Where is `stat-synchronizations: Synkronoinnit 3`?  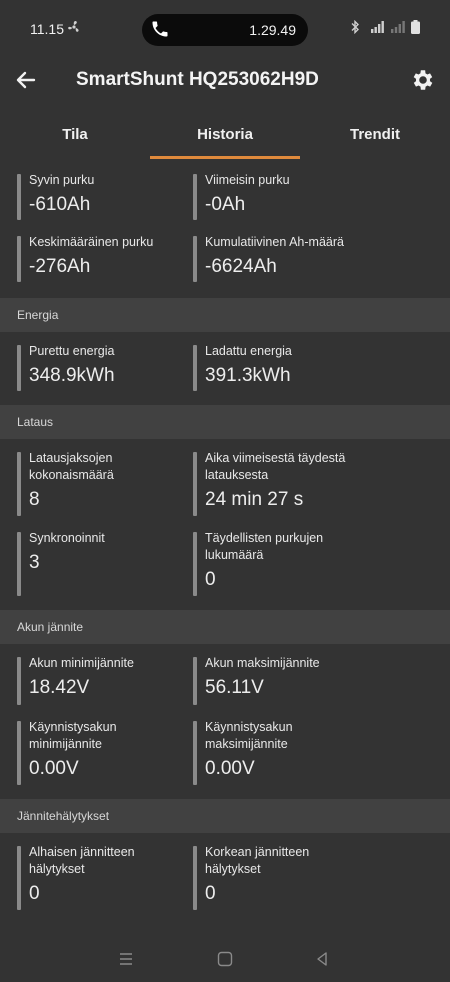
stat-synchronizations: Synkronoinnit 3 is located at coordinates (105, 564).